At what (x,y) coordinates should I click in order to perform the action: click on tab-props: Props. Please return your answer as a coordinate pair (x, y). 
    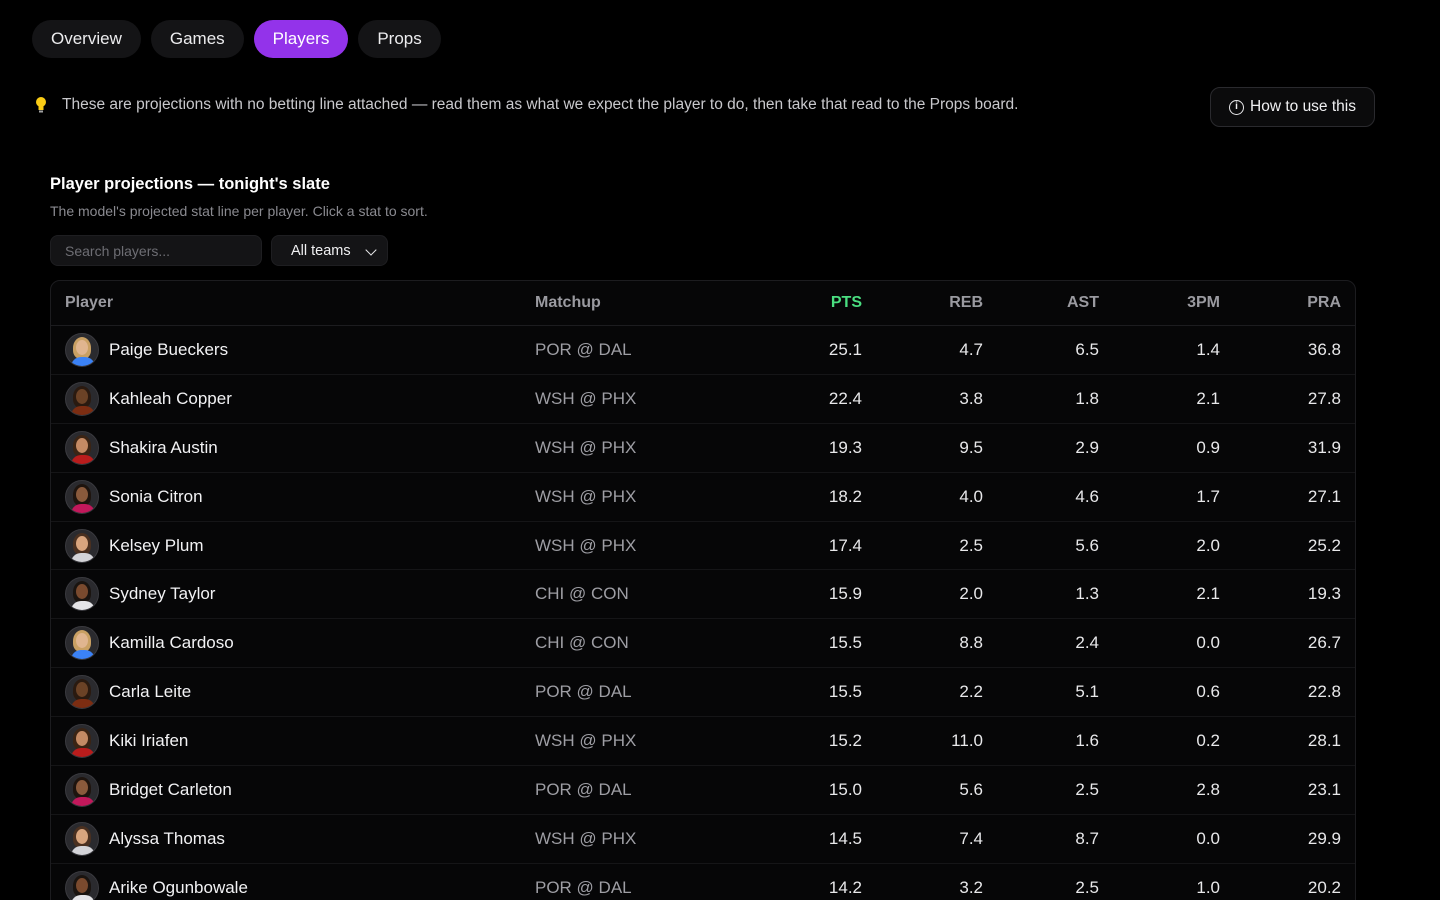
    Looking at the image, I should click on (399, 39).